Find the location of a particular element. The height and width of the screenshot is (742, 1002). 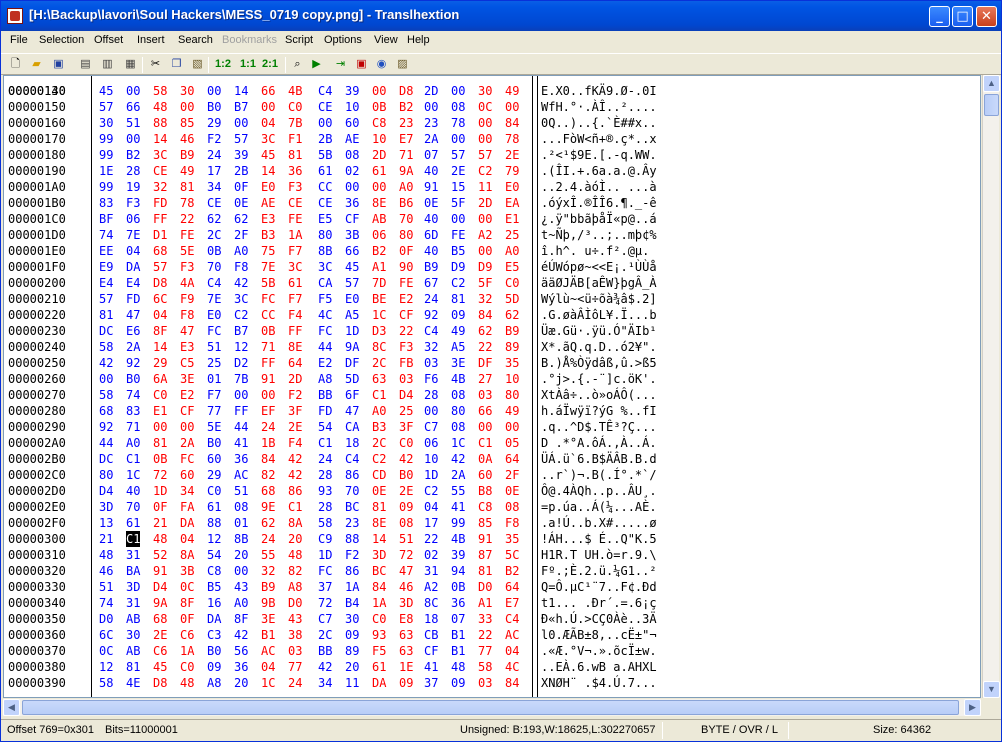

hex-byte: 2A is located at coordinates (458, 475).